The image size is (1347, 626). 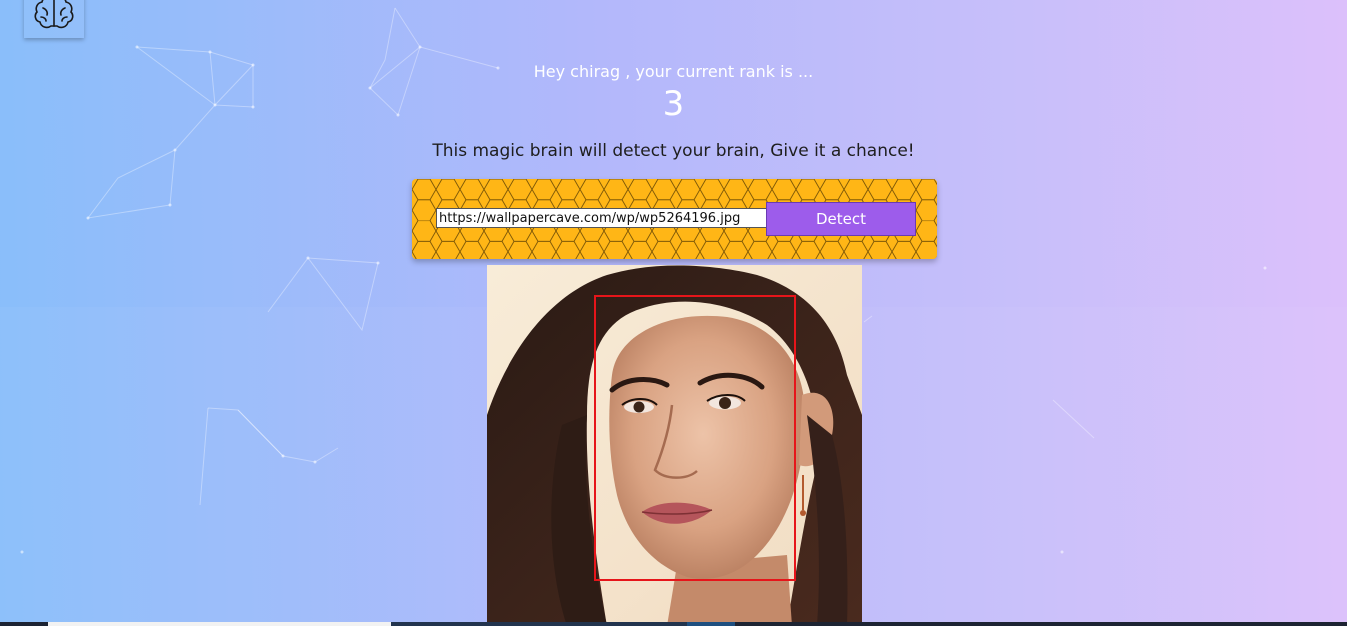 What do you see at coordinates (602, 218) in the screenshot?
I see `image-url-input` at bounding box center [602, 218].